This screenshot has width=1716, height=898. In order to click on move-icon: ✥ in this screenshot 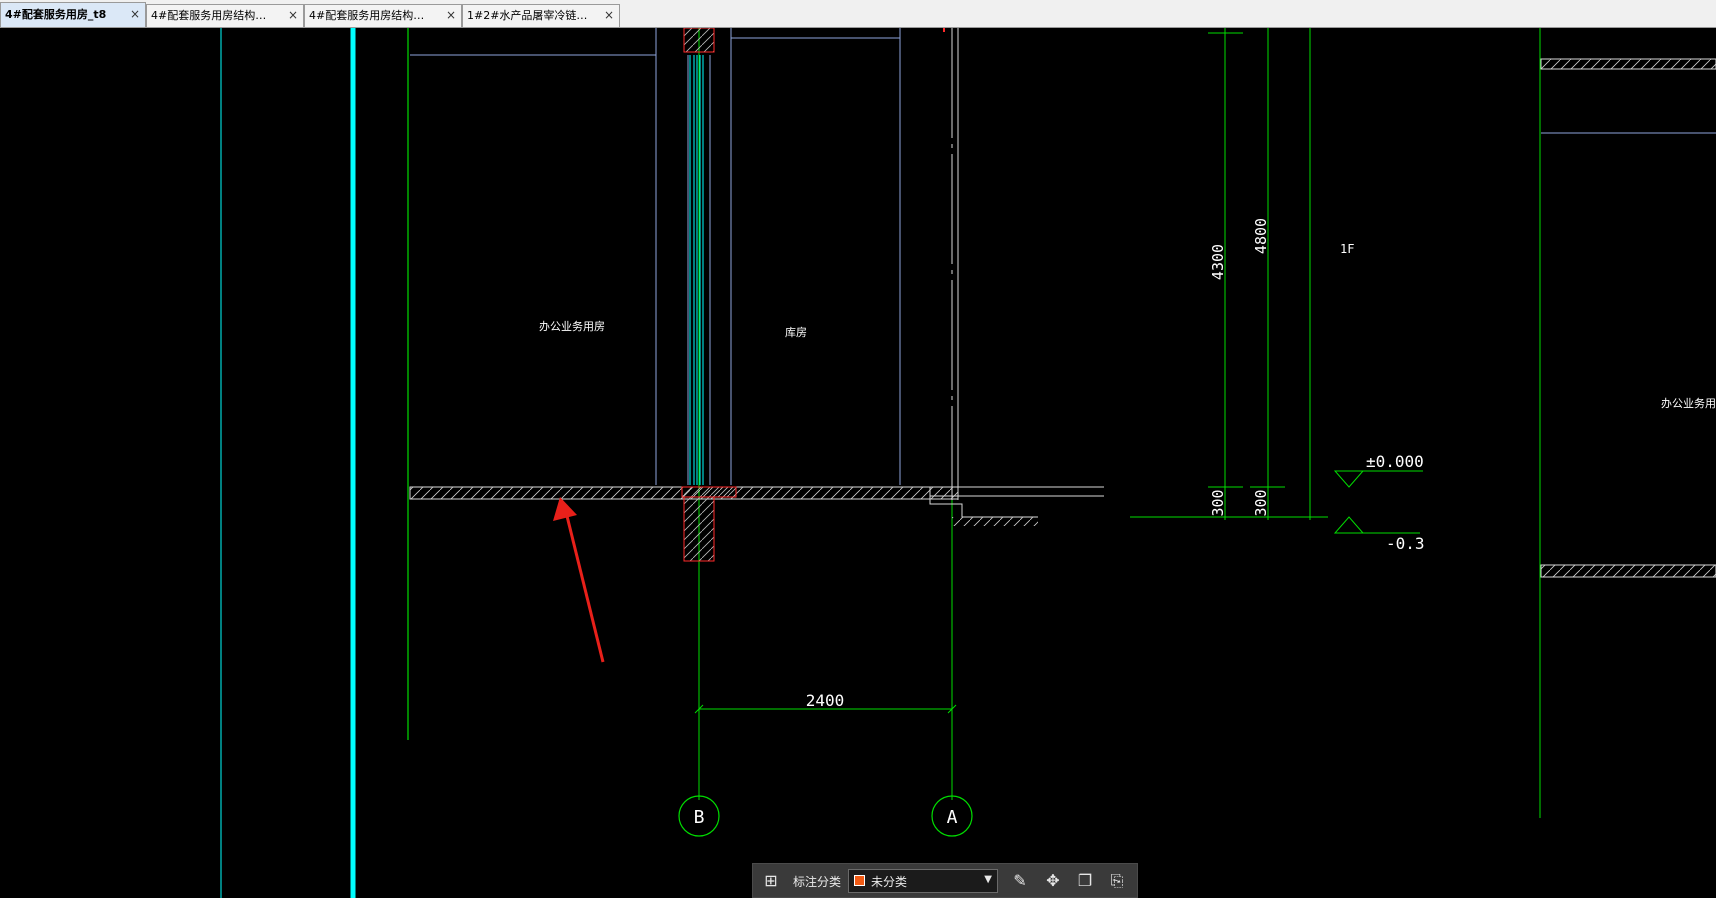, I will do `click(1053, 881)`.